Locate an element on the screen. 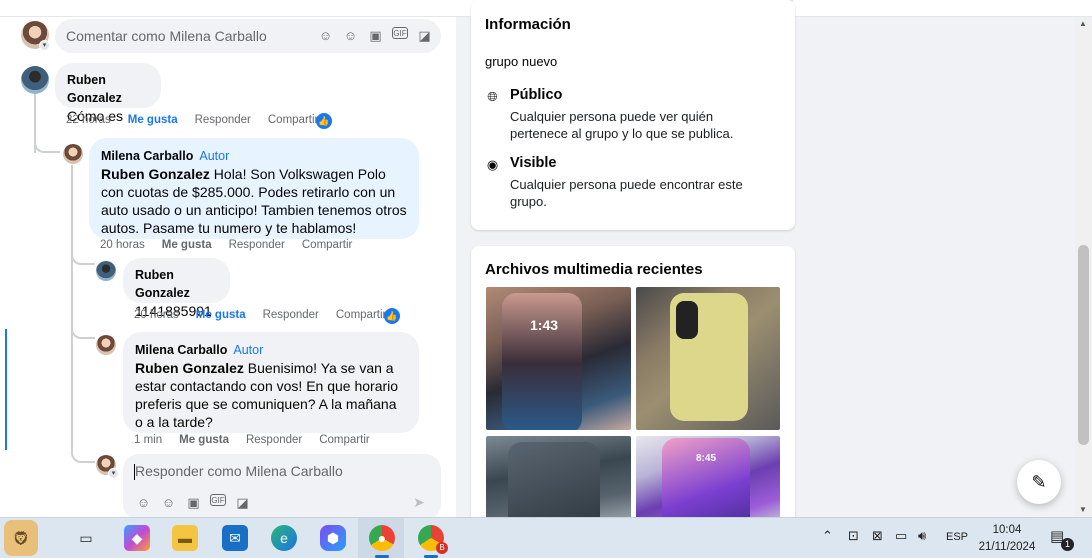  comment-bubble: Ruben Gonzalez Cómo es is located at coordinates (108, 93).